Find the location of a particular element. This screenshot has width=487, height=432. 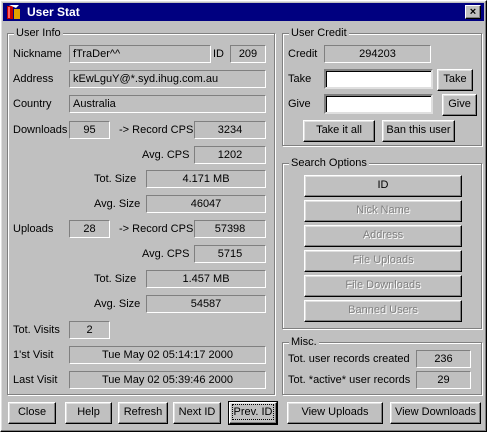

id-field: 209 is located at coordinates (248, 54).